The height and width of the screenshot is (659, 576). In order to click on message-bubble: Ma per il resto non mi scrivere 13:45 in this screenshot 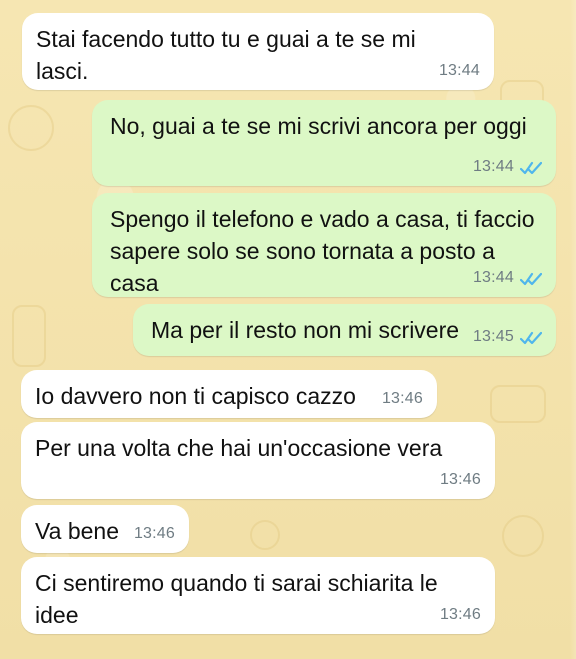, I will do `click(344, 330)`.